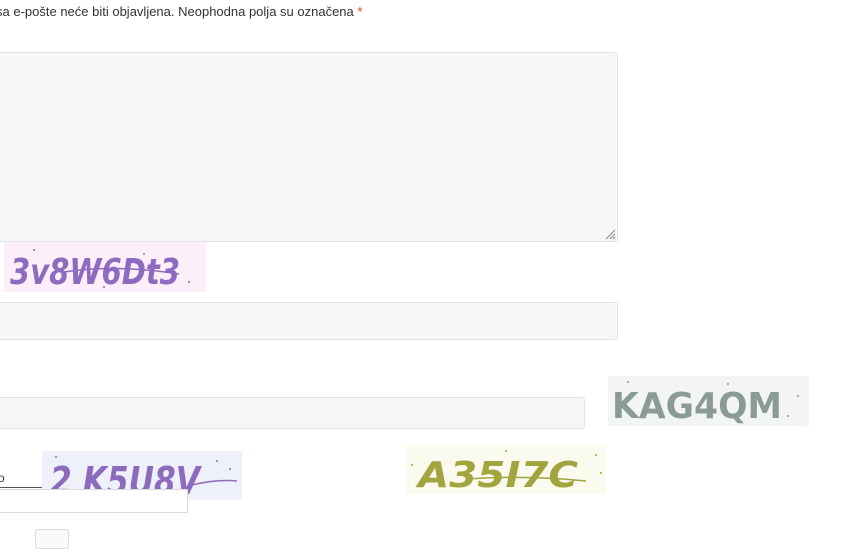 This screenshot has height=549, width=850. What do you see at coordinates (610, 234) in the screenshot?
I see `resize-handle-icon` at bounding box center [610, 234].